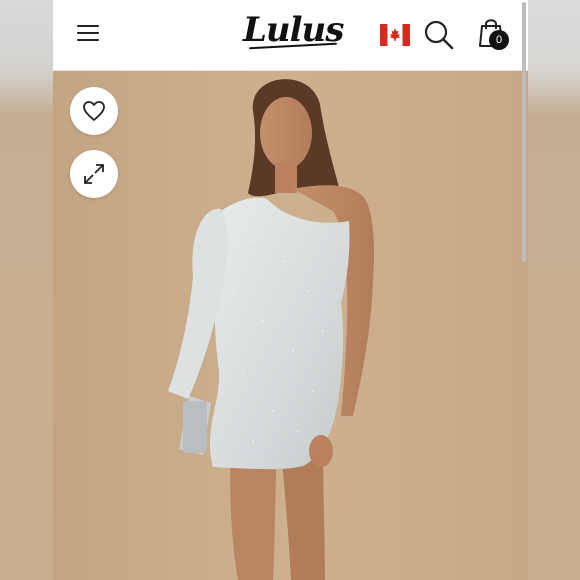 The image size is (580, 580). I want to click on heart-icon, so click(94, 111).